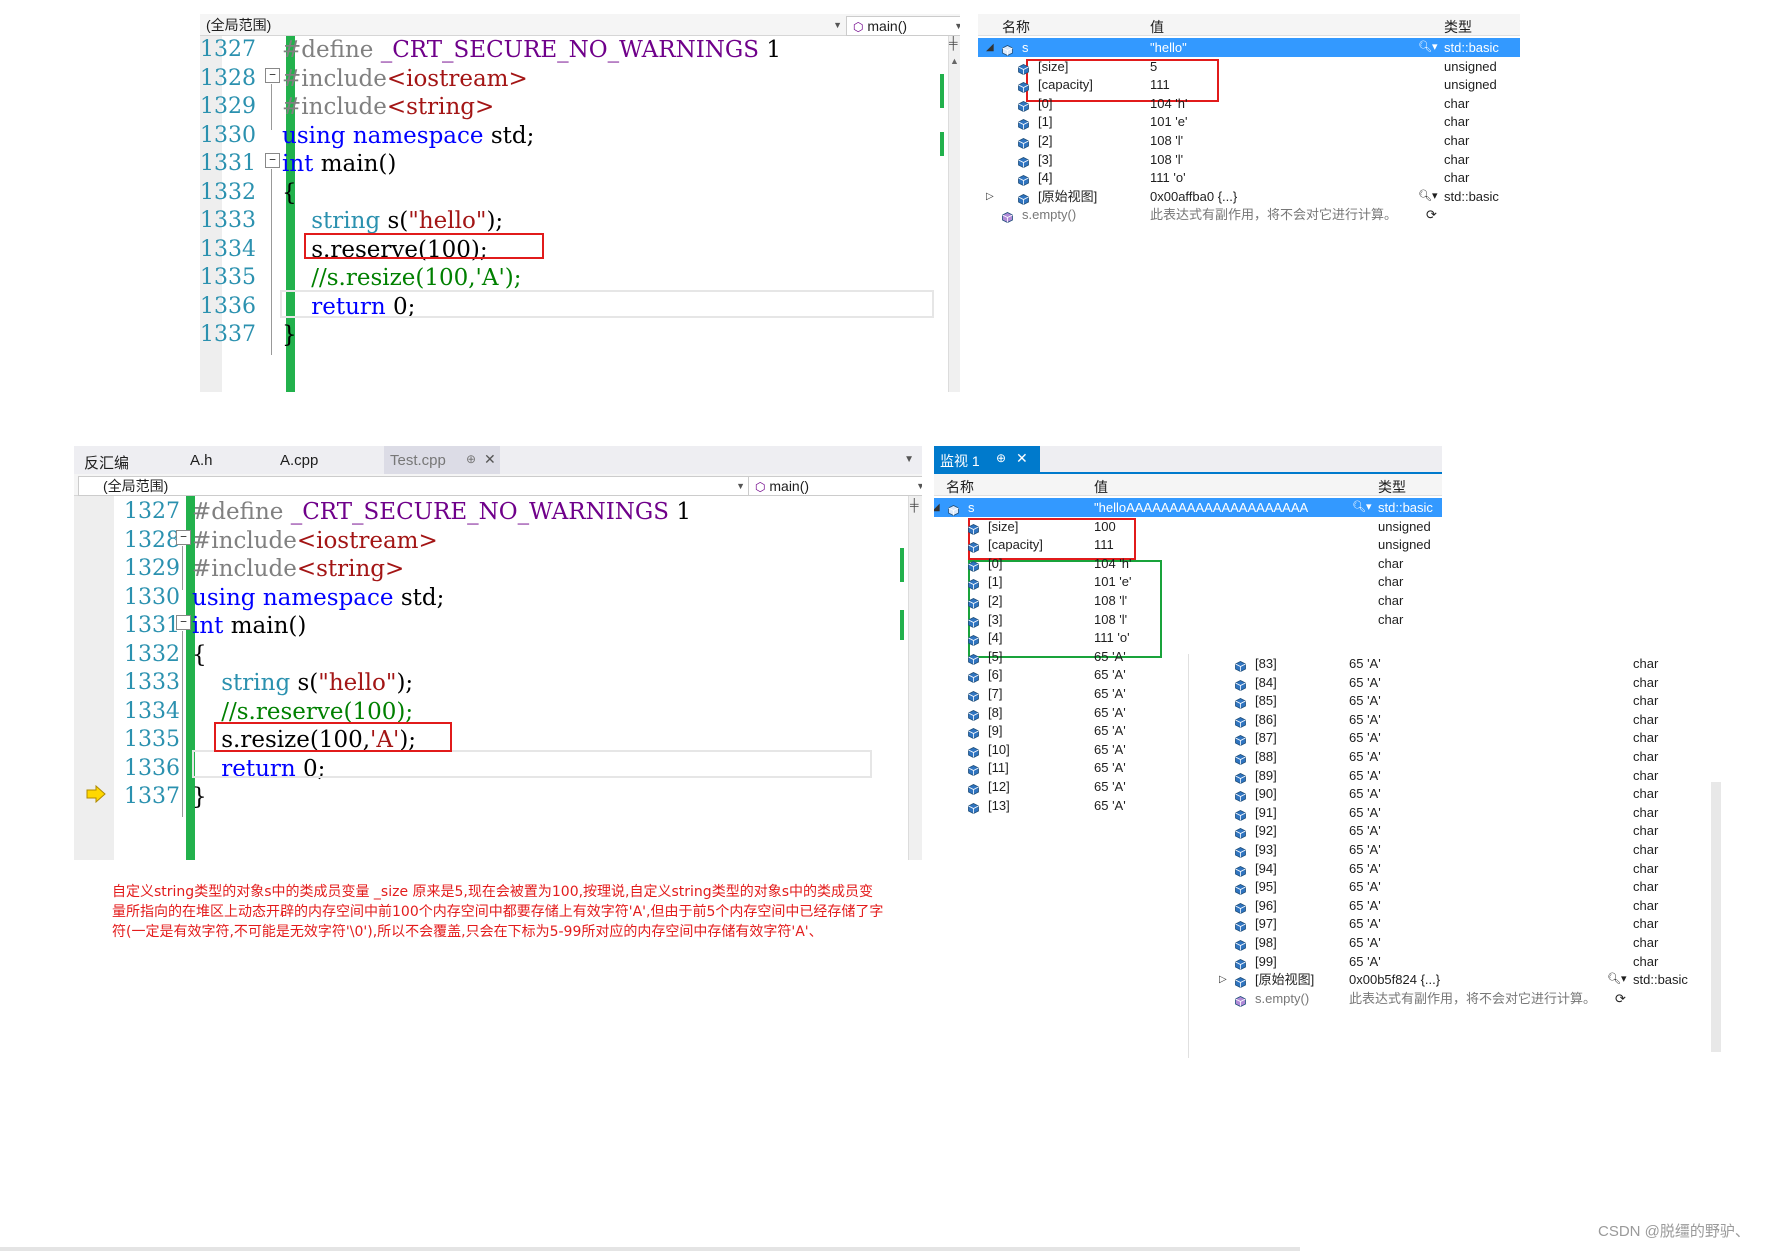 The width and height of the screenshot is (1777, 1251). What do you see at coordinates (1449, 942) in the screenshot?
I see `watch-row: [98] 65 'A' char` at bounding box center [1449, 942].